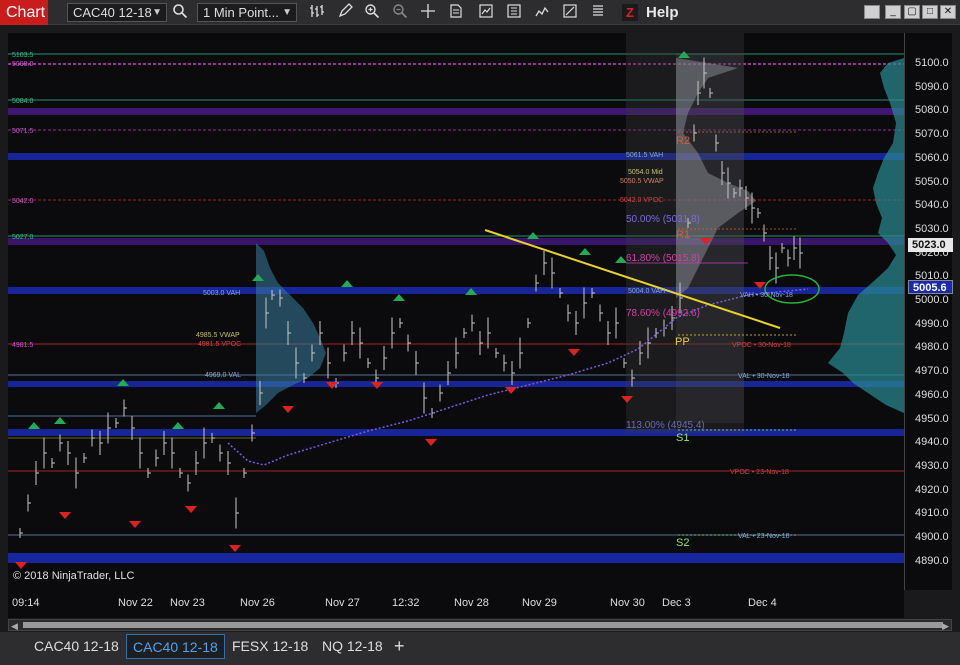 This screenshot has width=960, height=665. Describe the element at coordinates (682, 342) in the screenshot. I see `pivot-pp: PP` at that location.